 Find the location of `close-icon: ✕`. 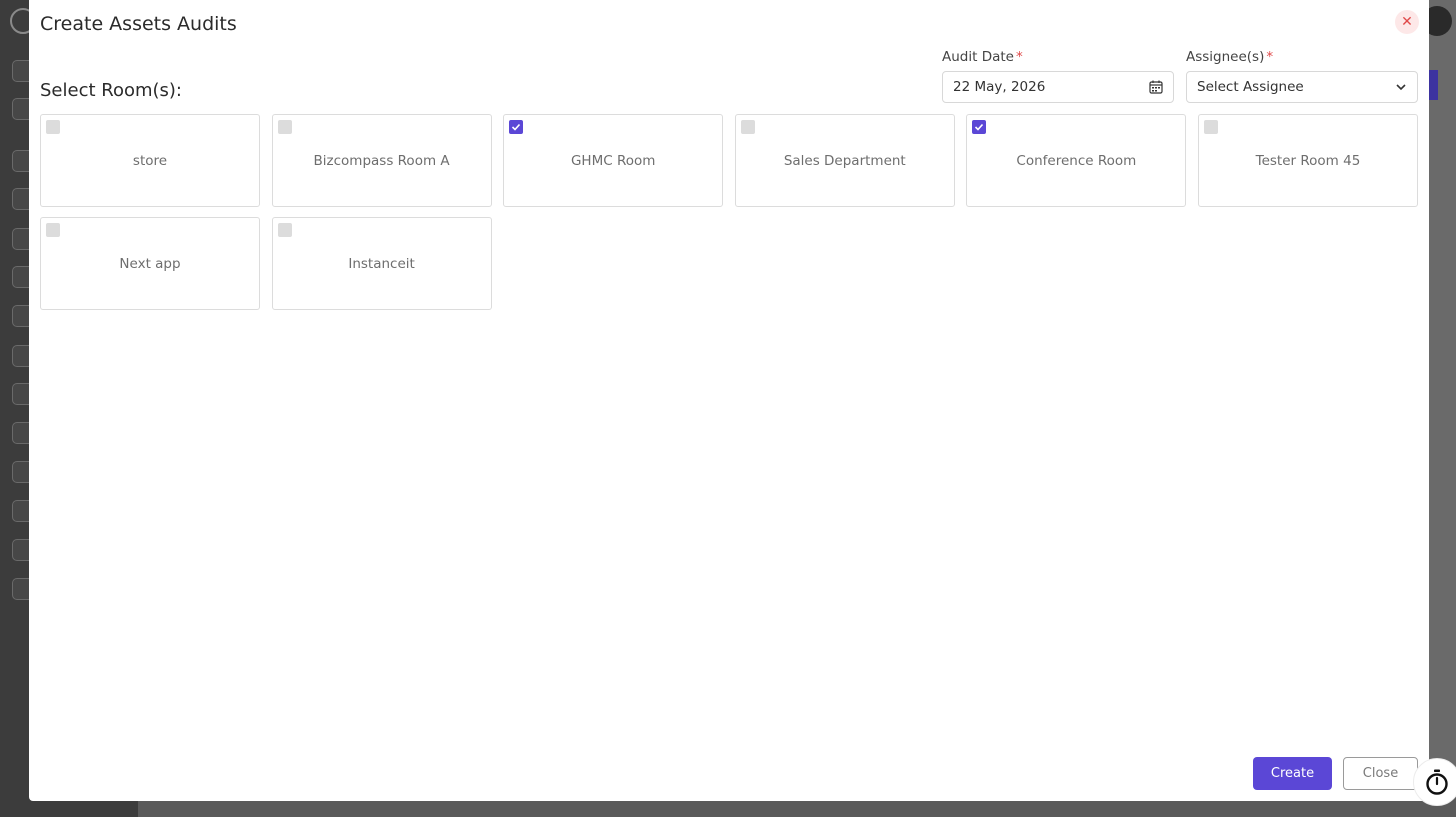

close-icon: ✕ is located at coordinates (1407, 22).